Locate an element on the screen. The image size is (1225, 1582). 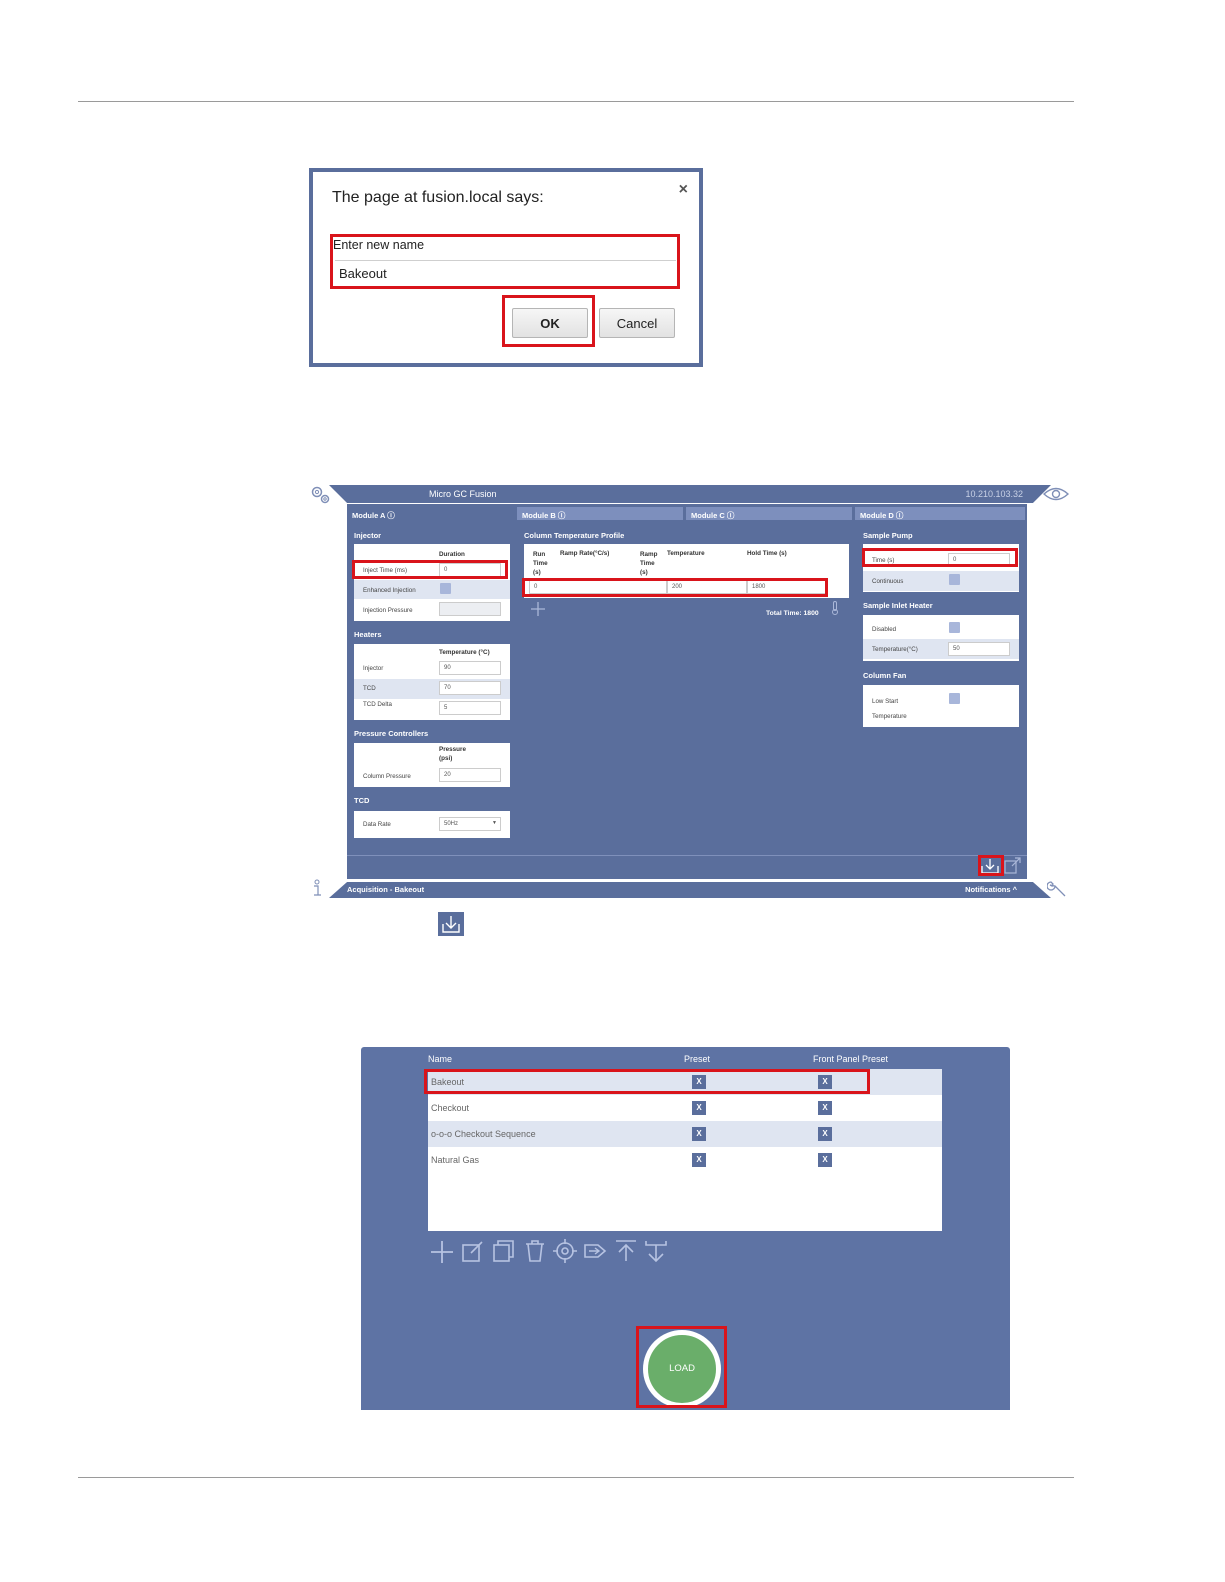
tab-module-a: Module A ⓘ is located at coordinates (430, 513).